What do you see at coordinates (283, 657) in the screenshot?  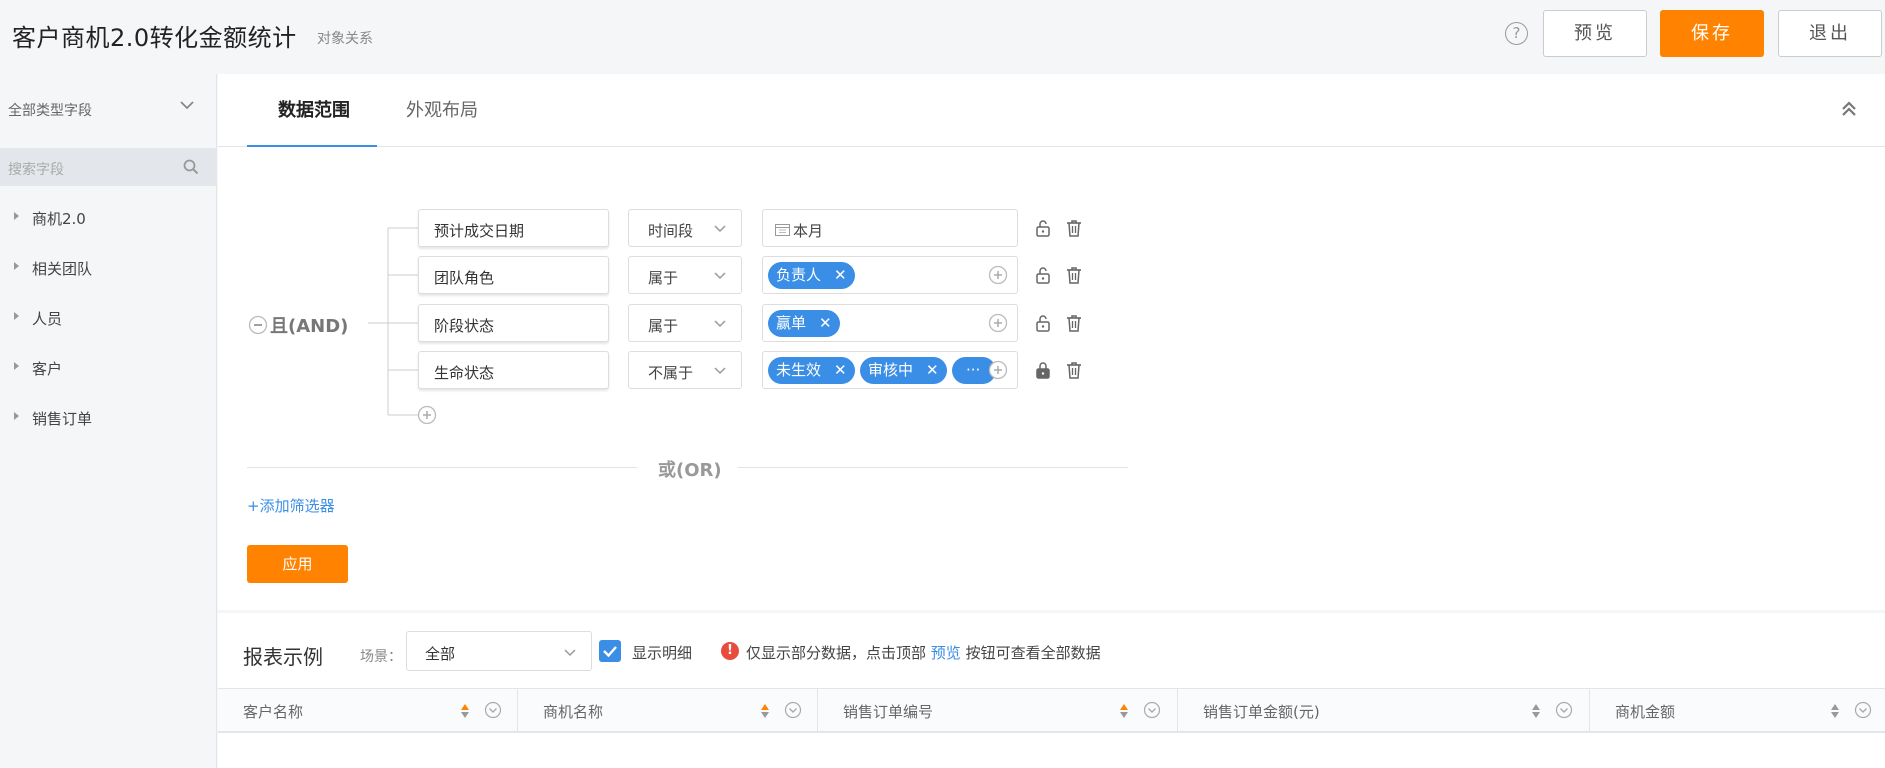 I see `report-title: 报表示例` at bounding box center [283, 657].